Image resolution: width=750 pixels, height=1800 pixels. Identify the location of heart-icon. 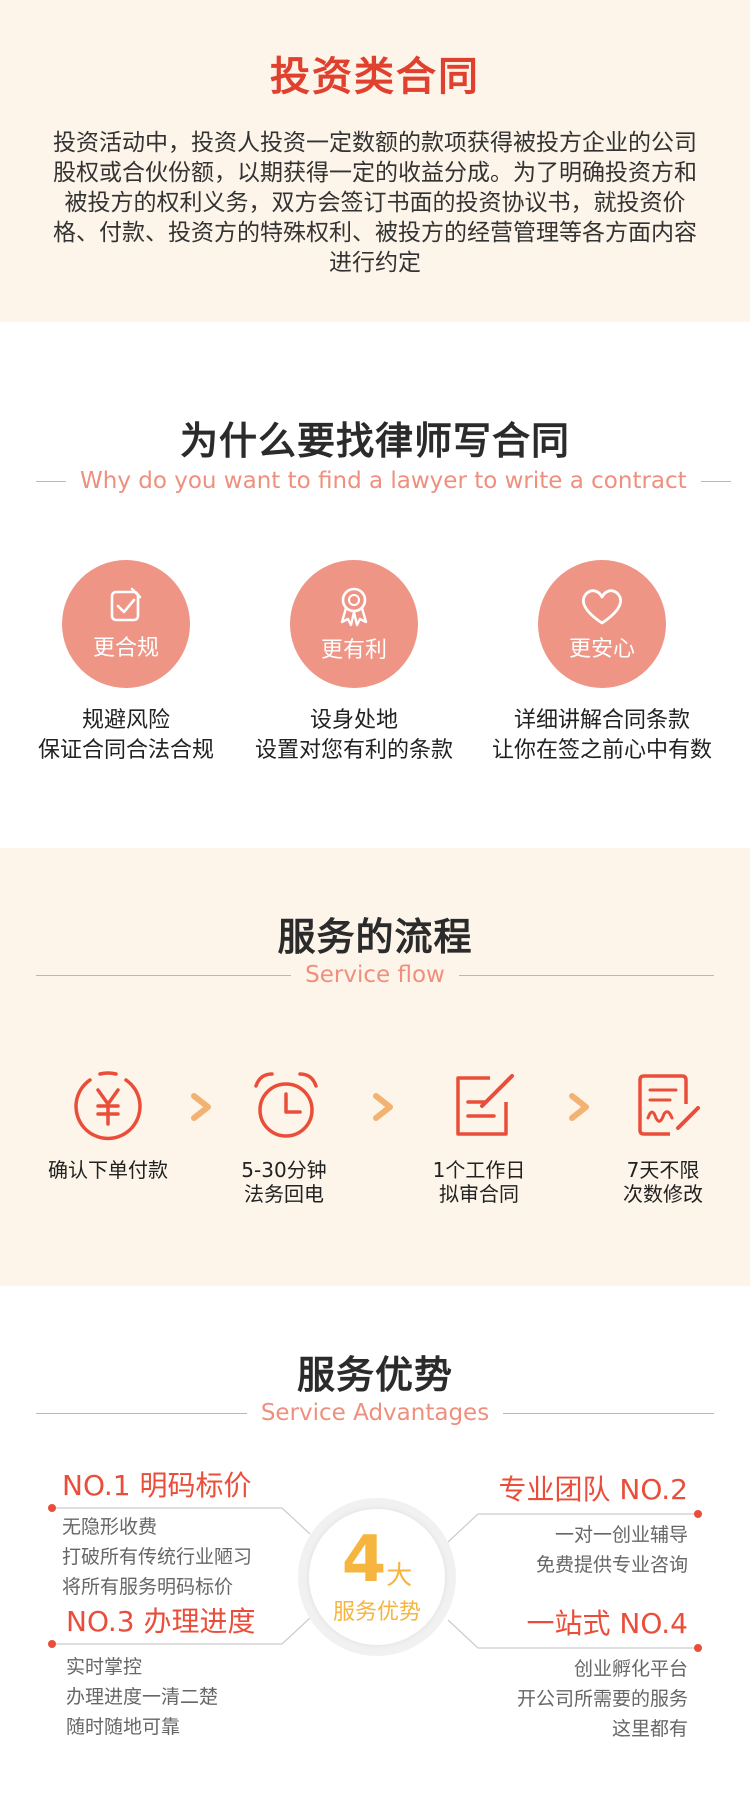
(602, 607).